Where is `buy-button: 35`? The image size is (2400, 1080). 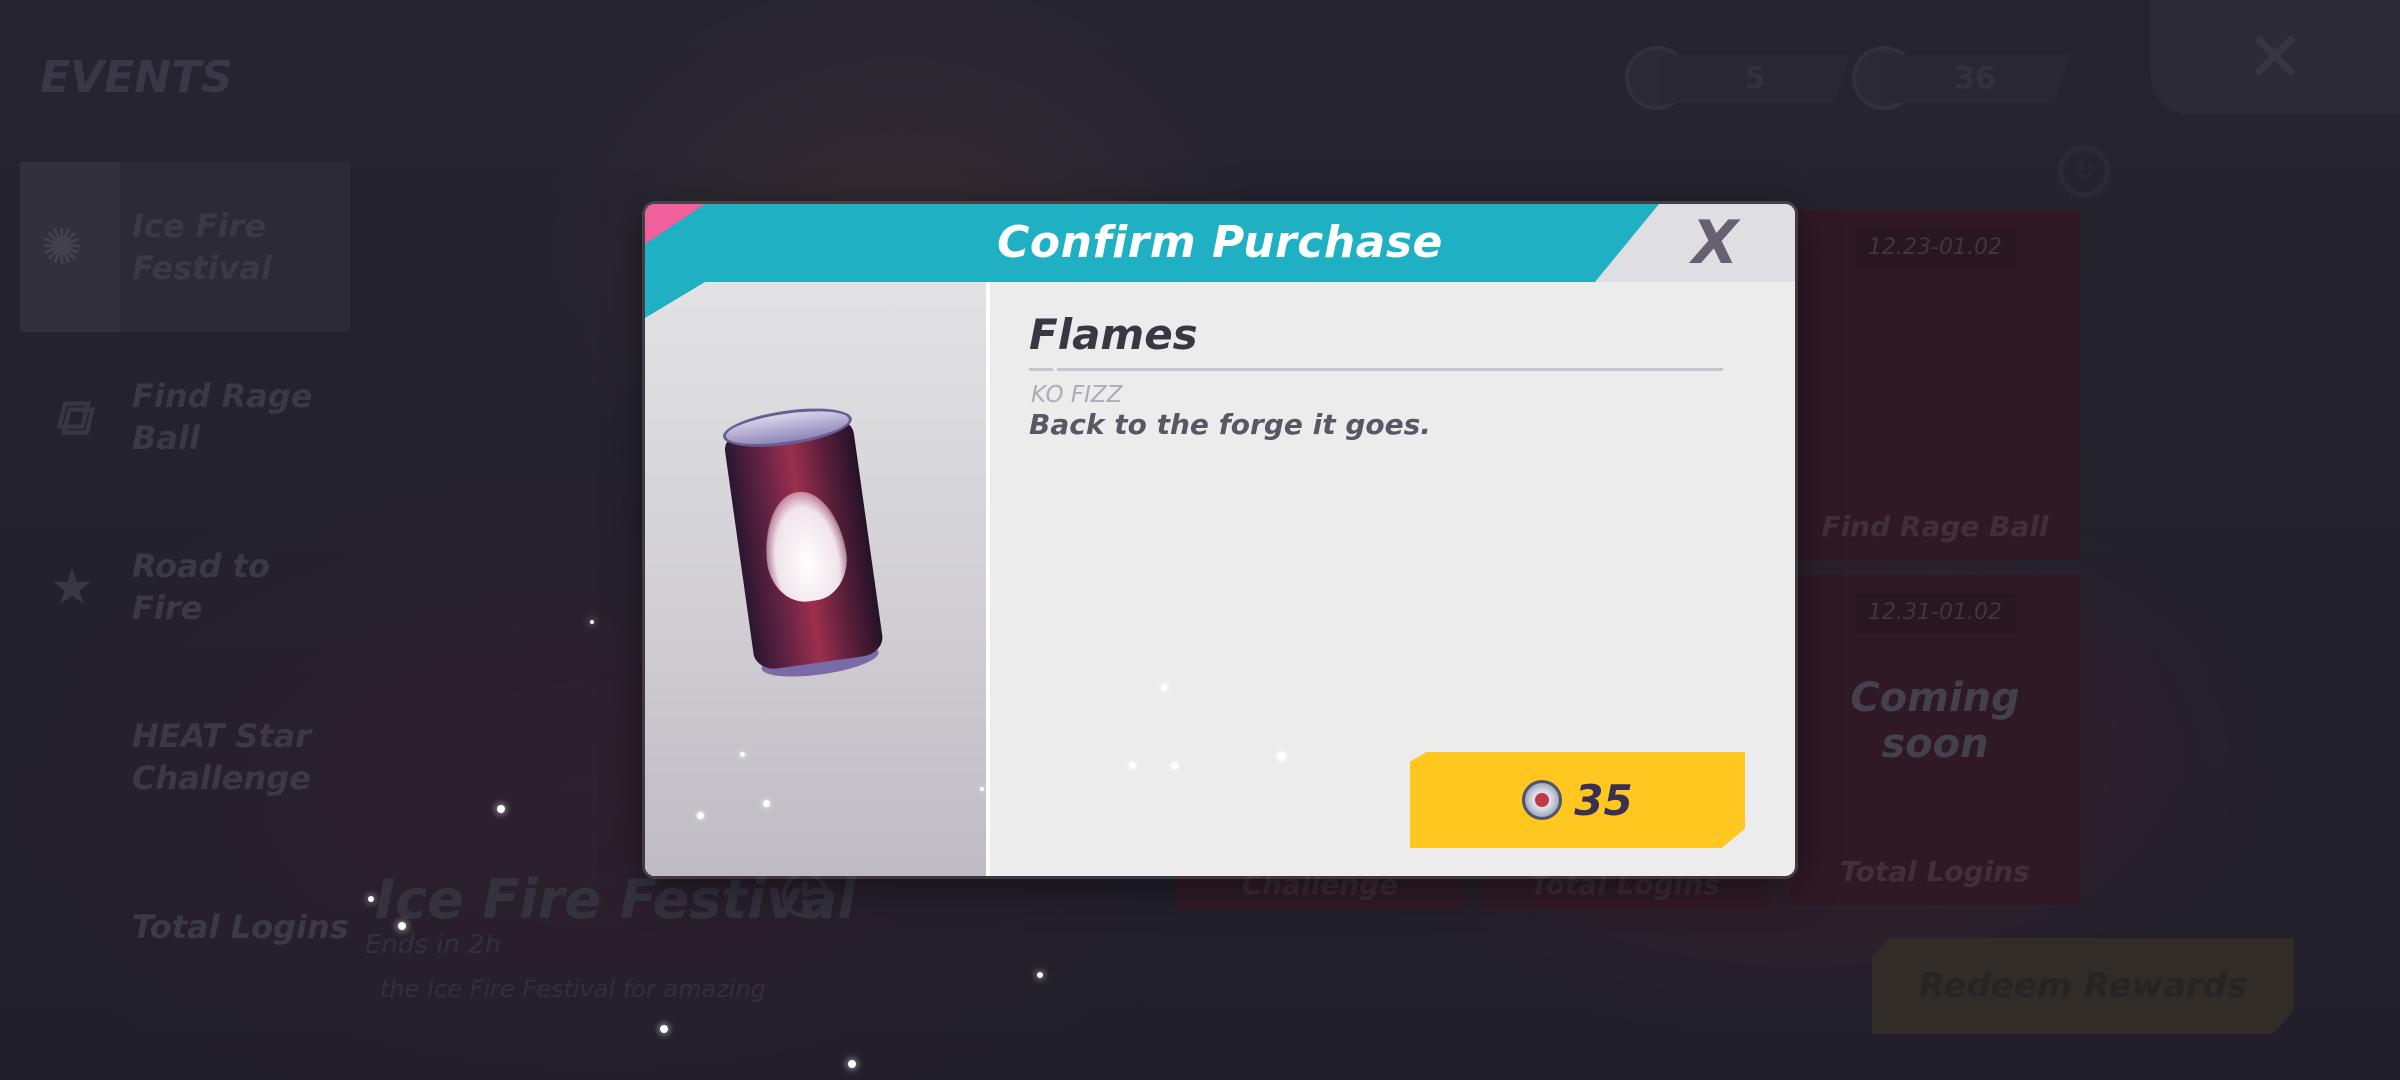 buy-button: 35 is located at coordinates (1577, 800).